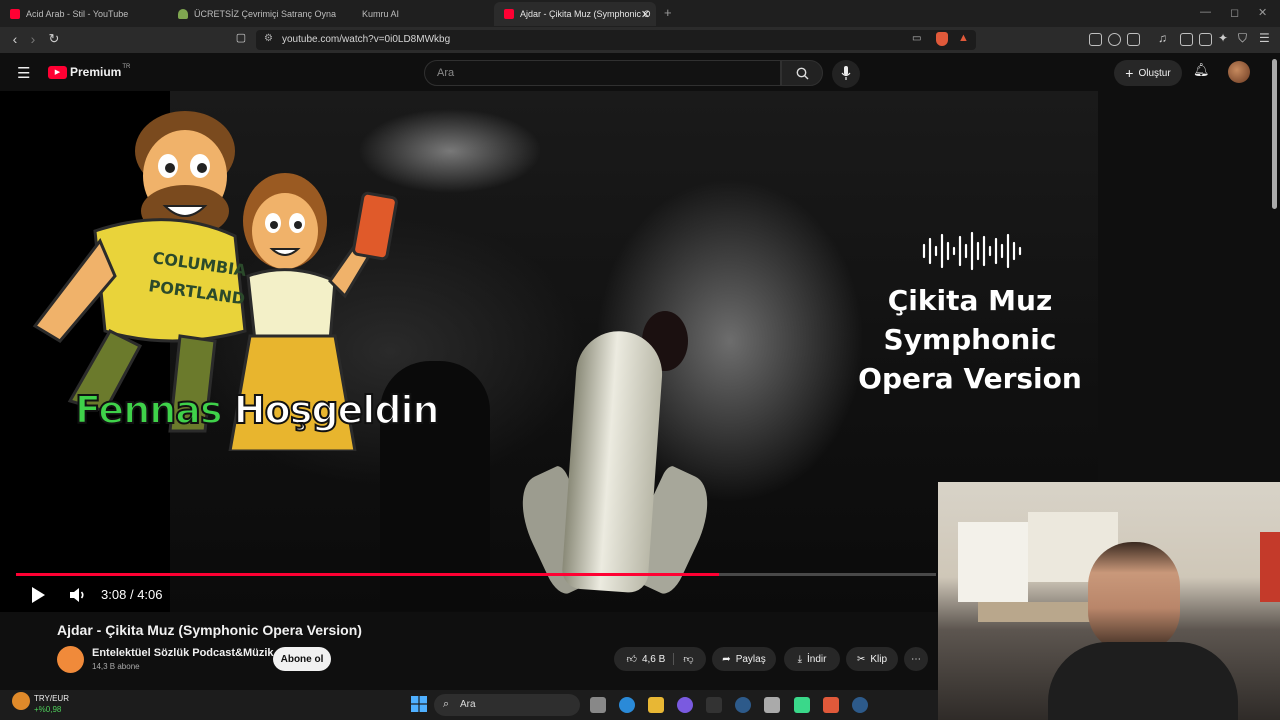 This screenshot has height=720, width=1280. Describe the element at coordinates (645, 14) in the screenshot. I see `close-tab-icon: ✕` at that location.